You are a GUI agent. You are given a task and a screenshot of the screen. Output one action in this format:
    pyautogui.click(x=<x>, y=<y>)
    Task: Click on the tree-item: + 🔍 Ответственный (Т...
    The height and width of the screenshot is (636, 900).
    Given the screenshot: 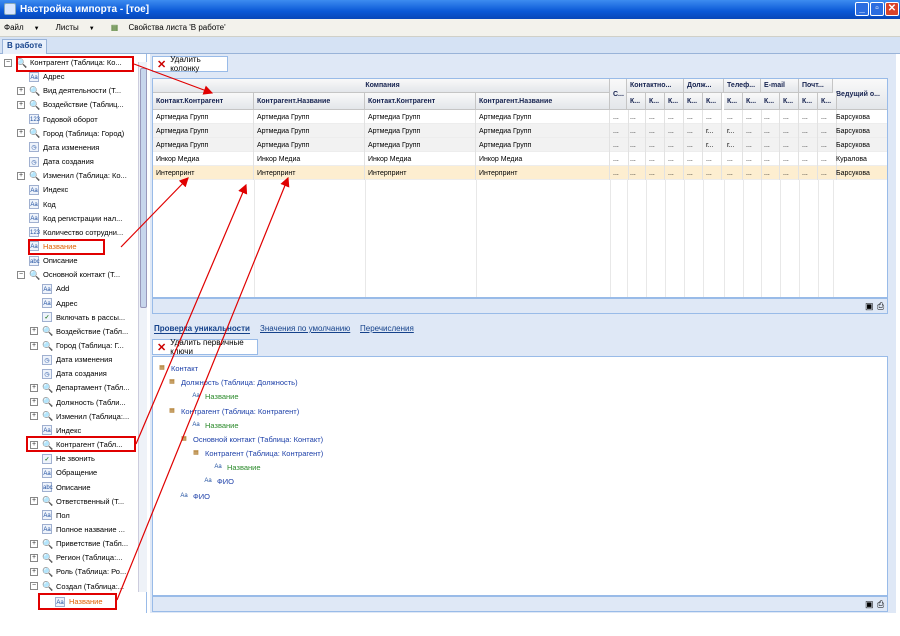 What is the action you would take?
    pyautogui.click(x=77, y=501)
    